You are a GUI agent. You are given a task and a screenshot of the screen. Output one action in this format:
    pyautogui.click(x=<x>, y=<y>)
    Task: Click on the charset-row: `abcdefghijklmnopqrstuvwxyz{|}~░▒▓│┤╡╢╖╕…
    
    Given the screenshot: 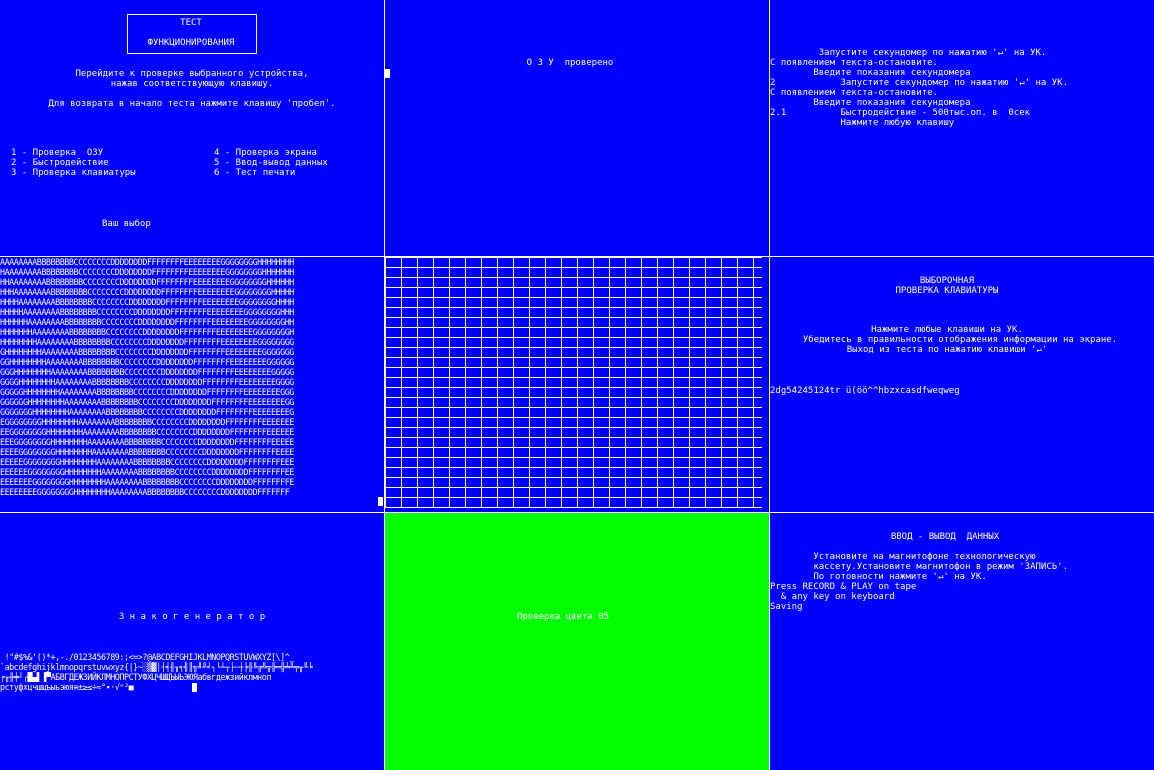 What is the action you would take?
    pyautogui.click(x=156, y=667)
    